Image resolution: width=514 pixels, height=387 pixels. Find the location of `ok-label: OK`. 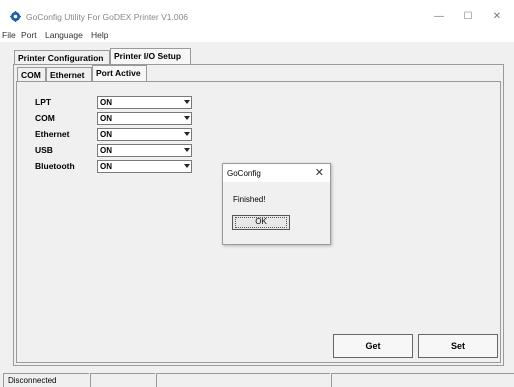

ok-label: OK is located at coordinates (261, 221).